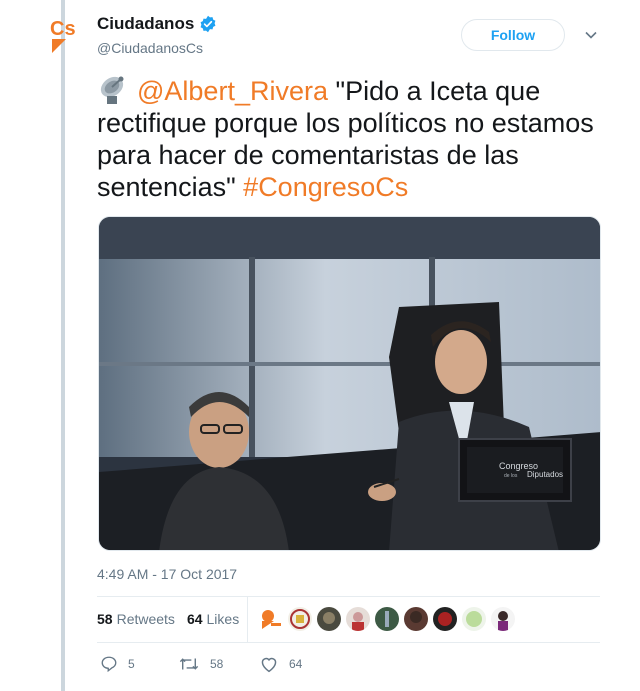 The image size is (640, 691). Describe the element at coordinates (511, 476) in the screenshot. I see `nameplate-line2: de los` at that location.